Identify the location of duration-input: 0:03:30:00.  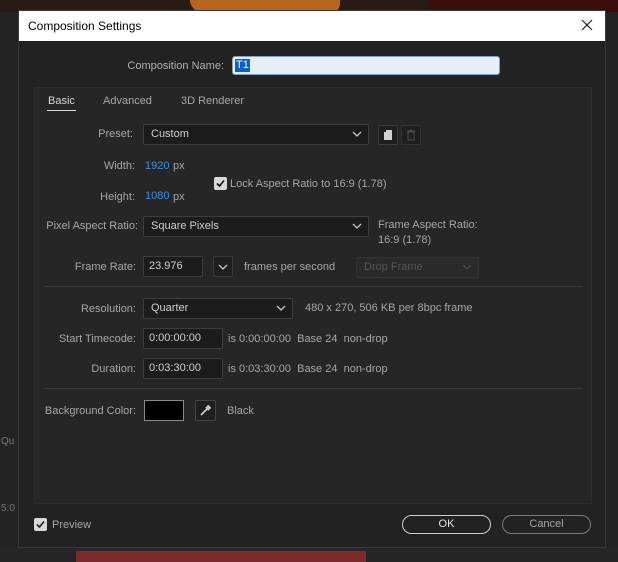
(183, 368).